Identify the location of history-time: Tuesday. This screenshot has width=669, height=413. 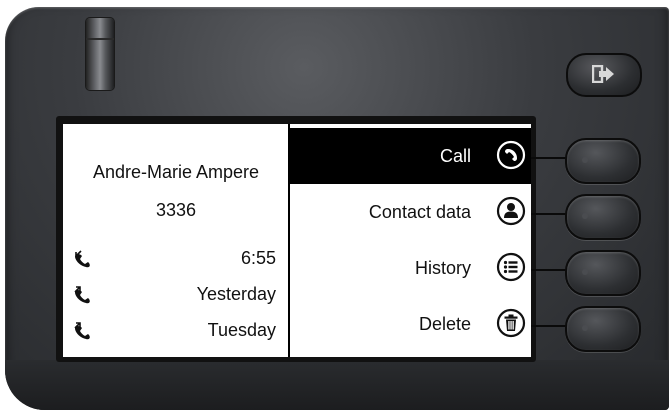
(241, 330).